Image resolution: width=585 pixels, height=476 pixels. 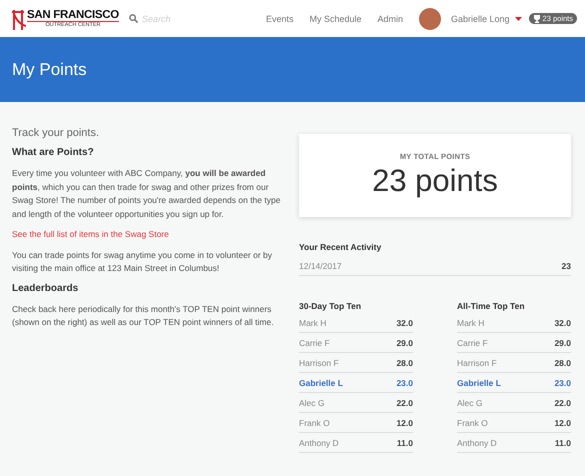 I want to click on trophy-icon, so click(x=536, y=18).